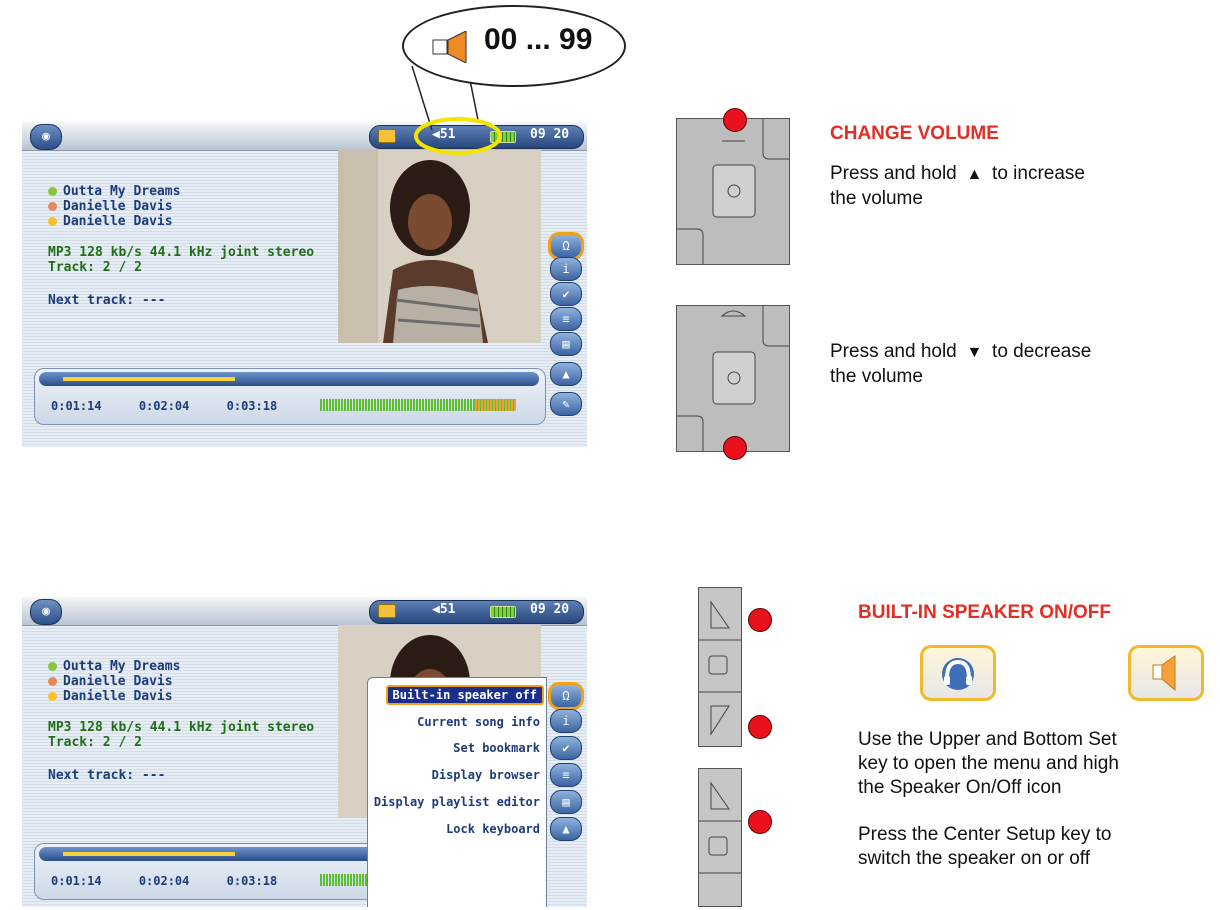  I want to click on speaker-heading: BUILT-IN SPEAKER ON/OFF, so click(984, 612).